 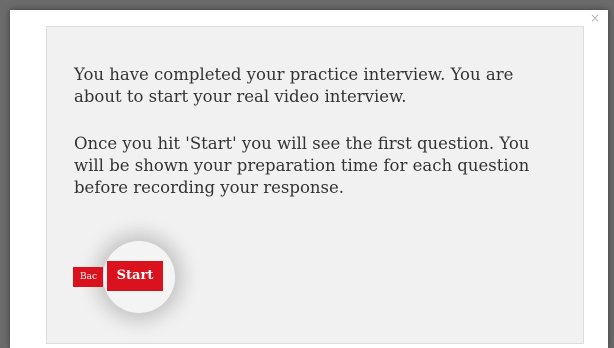 What do you see at coordinates (88, 277) in the screenshot?
I see `back-button: Bac` at bounding box center [88, 277].